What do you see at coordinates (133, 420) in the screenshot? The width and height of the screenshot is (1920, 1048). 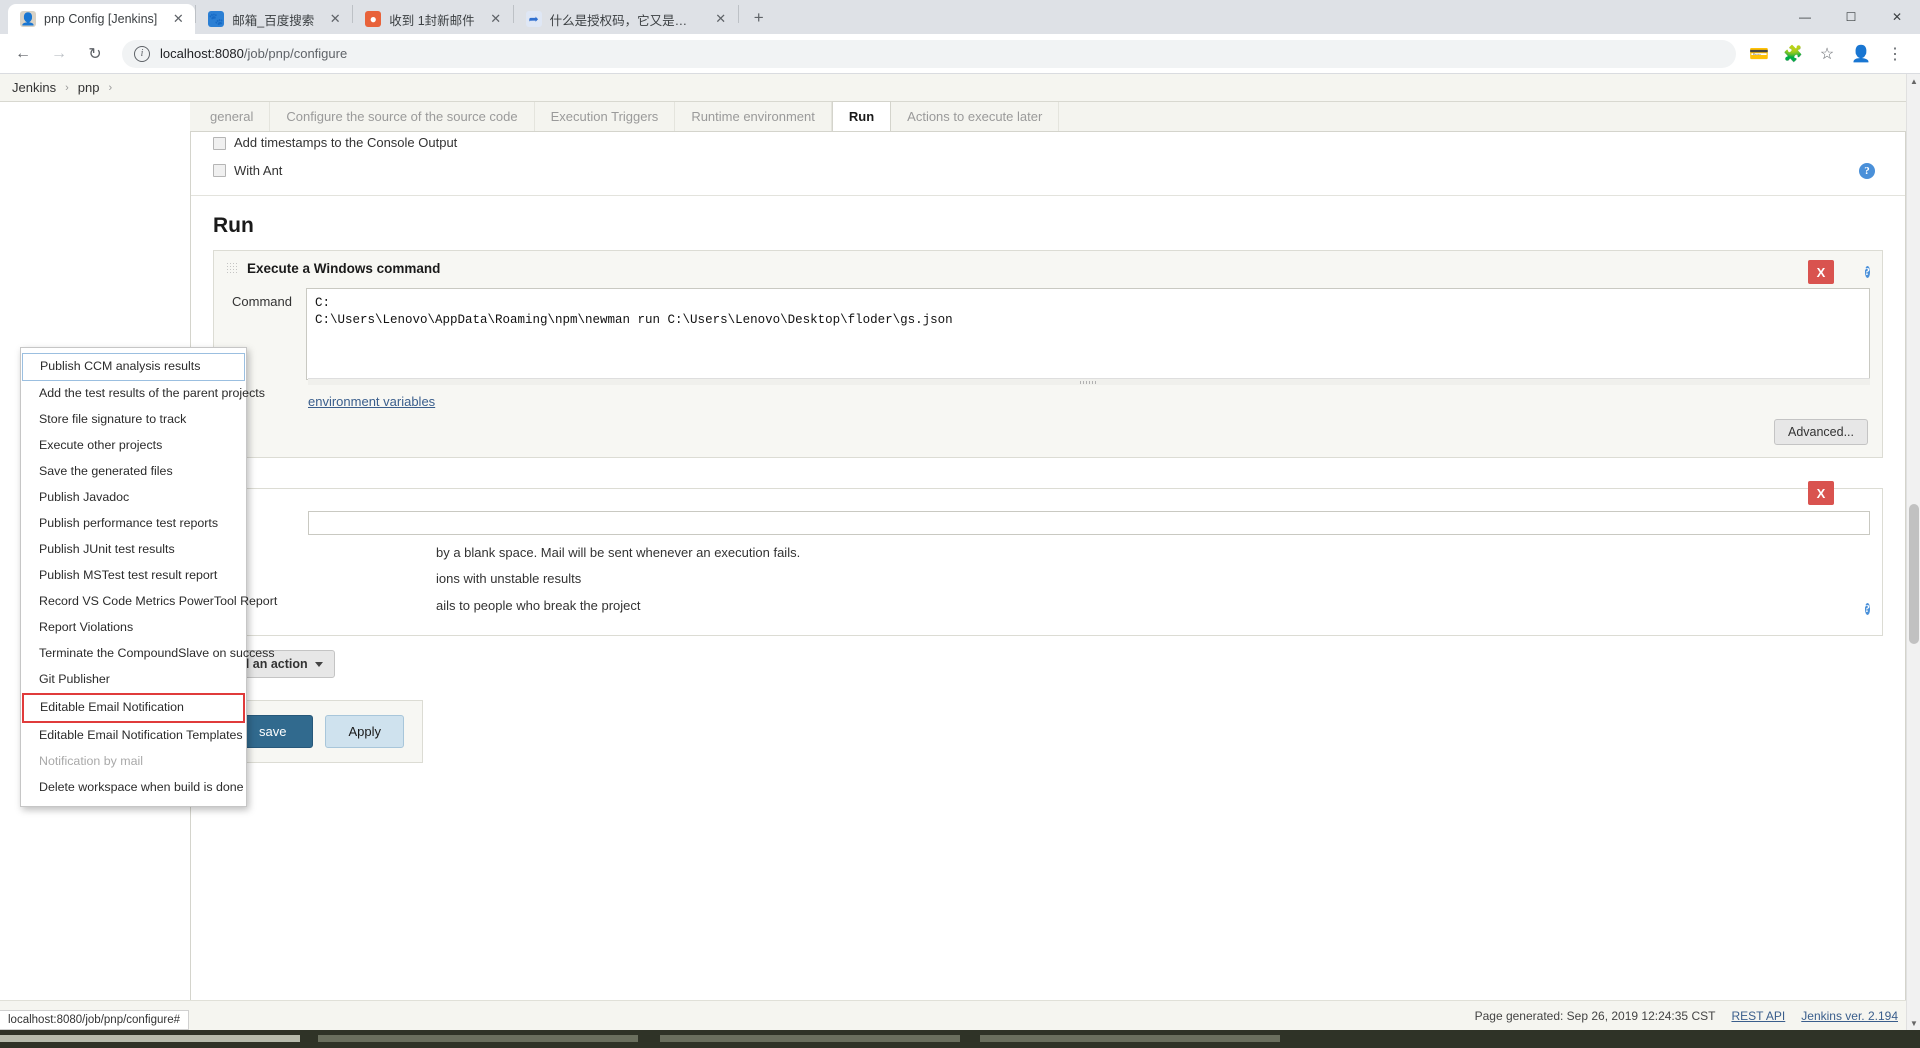 I see `menu-item-store-file-signature: Store file signature to track` at bounding box center [133, 420].